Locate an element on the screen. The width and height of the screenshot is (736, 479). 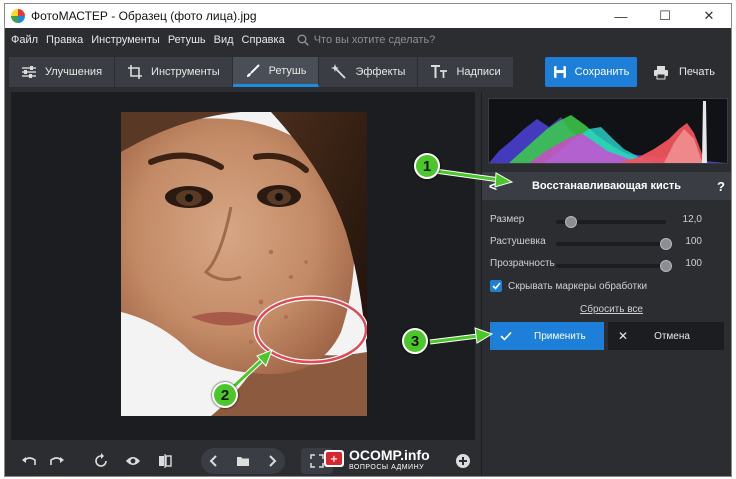
slider-opacity-thumb is located at coordinates (666, 266).